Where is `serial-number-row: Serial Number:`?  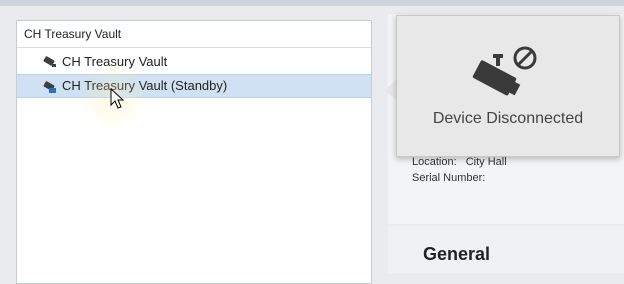
serial-number-row: Serial Number: is located at coordinates (451, 178).